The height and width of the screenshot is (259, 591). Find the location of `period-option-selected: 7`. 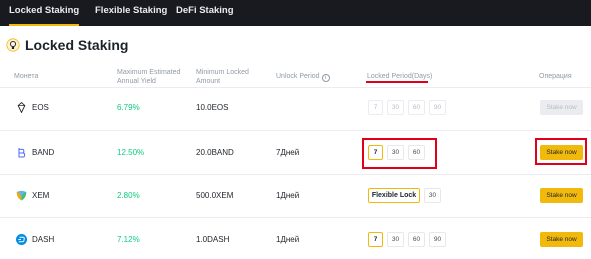

period-option-selected: 7 is located at coordinates (375, 239).